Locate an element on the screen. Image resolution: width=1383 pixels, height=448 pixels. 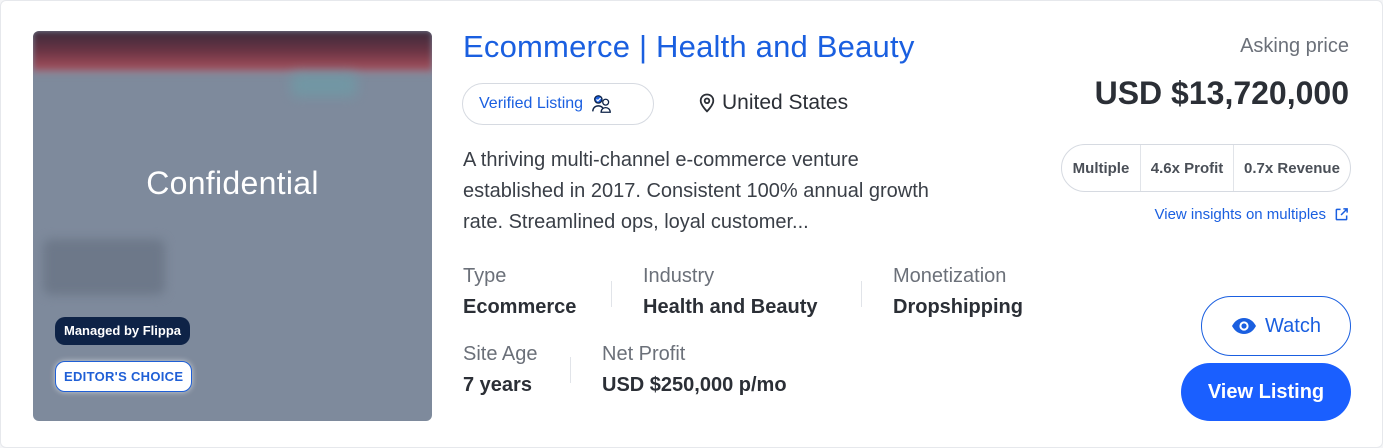
watch-label: Watch is located at coordinates (1293, 325).